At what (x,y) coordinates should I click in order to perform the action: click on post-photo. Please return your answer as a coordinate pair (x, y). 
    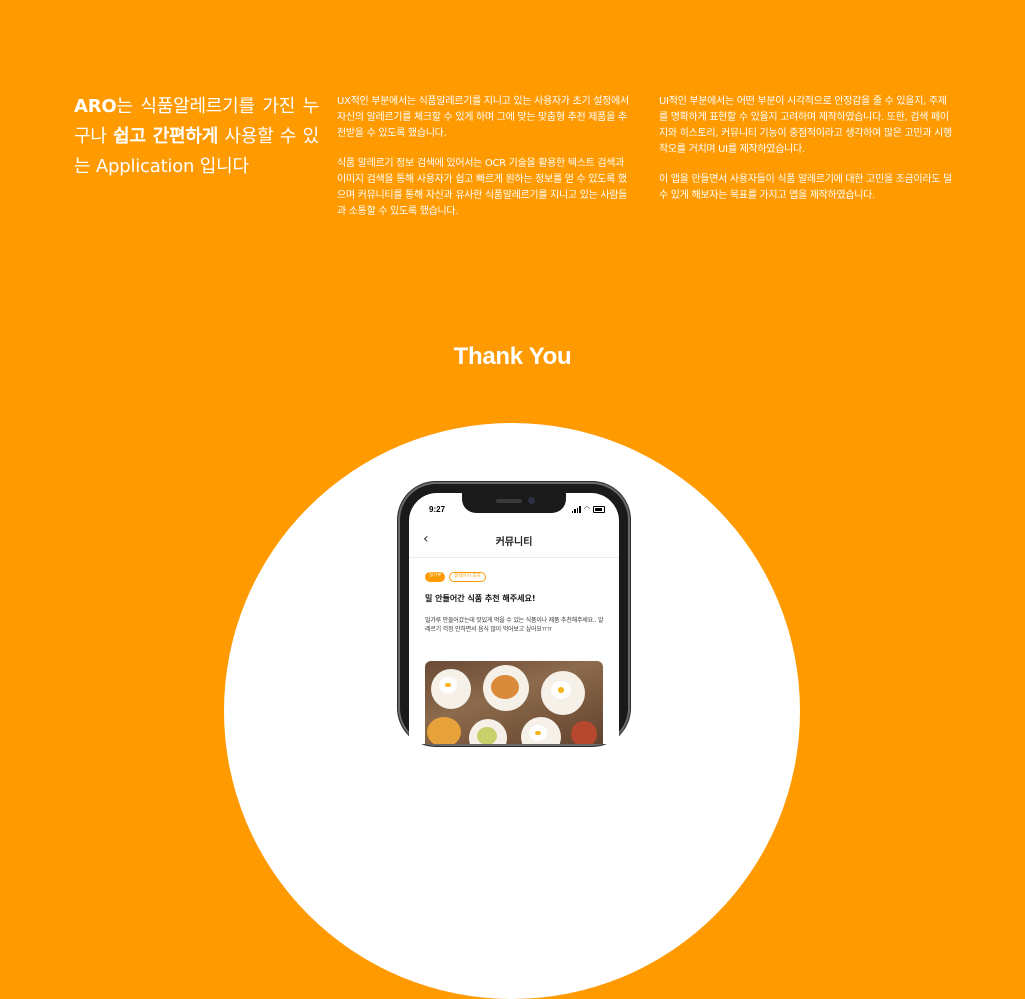
    Looking at the image, I should click on (514, 702).